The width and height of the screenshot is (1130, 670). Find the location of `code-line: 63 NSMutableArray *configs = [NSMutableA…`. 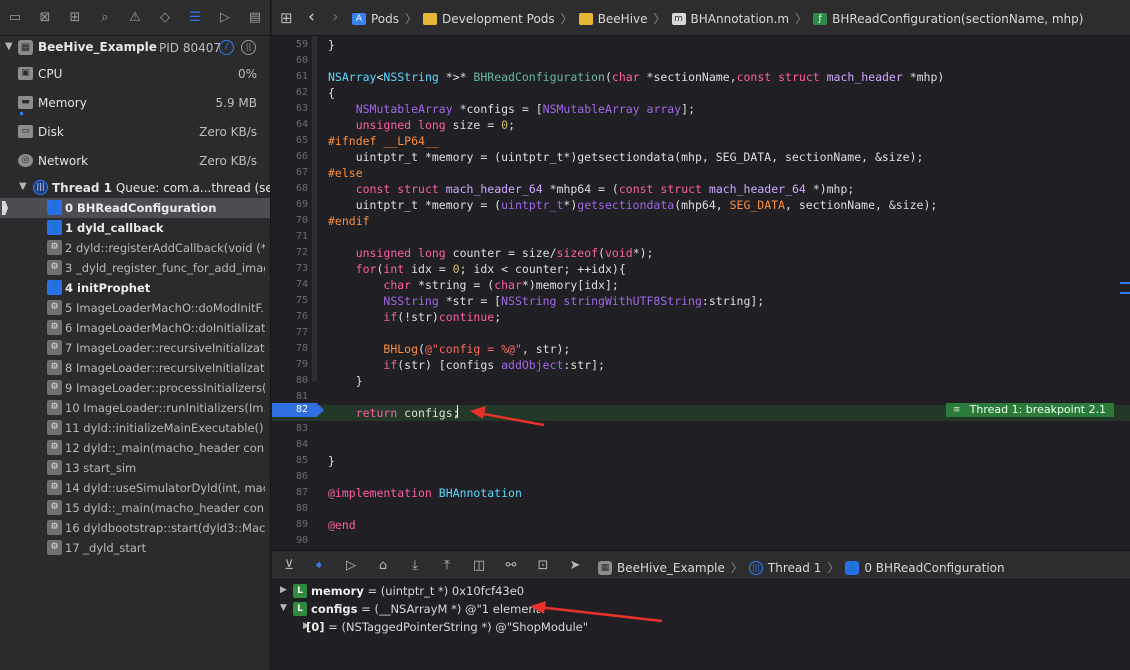

code-line: 63 NSMutableArray *configs = [NSMutableA… is located at coordinates (701, 109).